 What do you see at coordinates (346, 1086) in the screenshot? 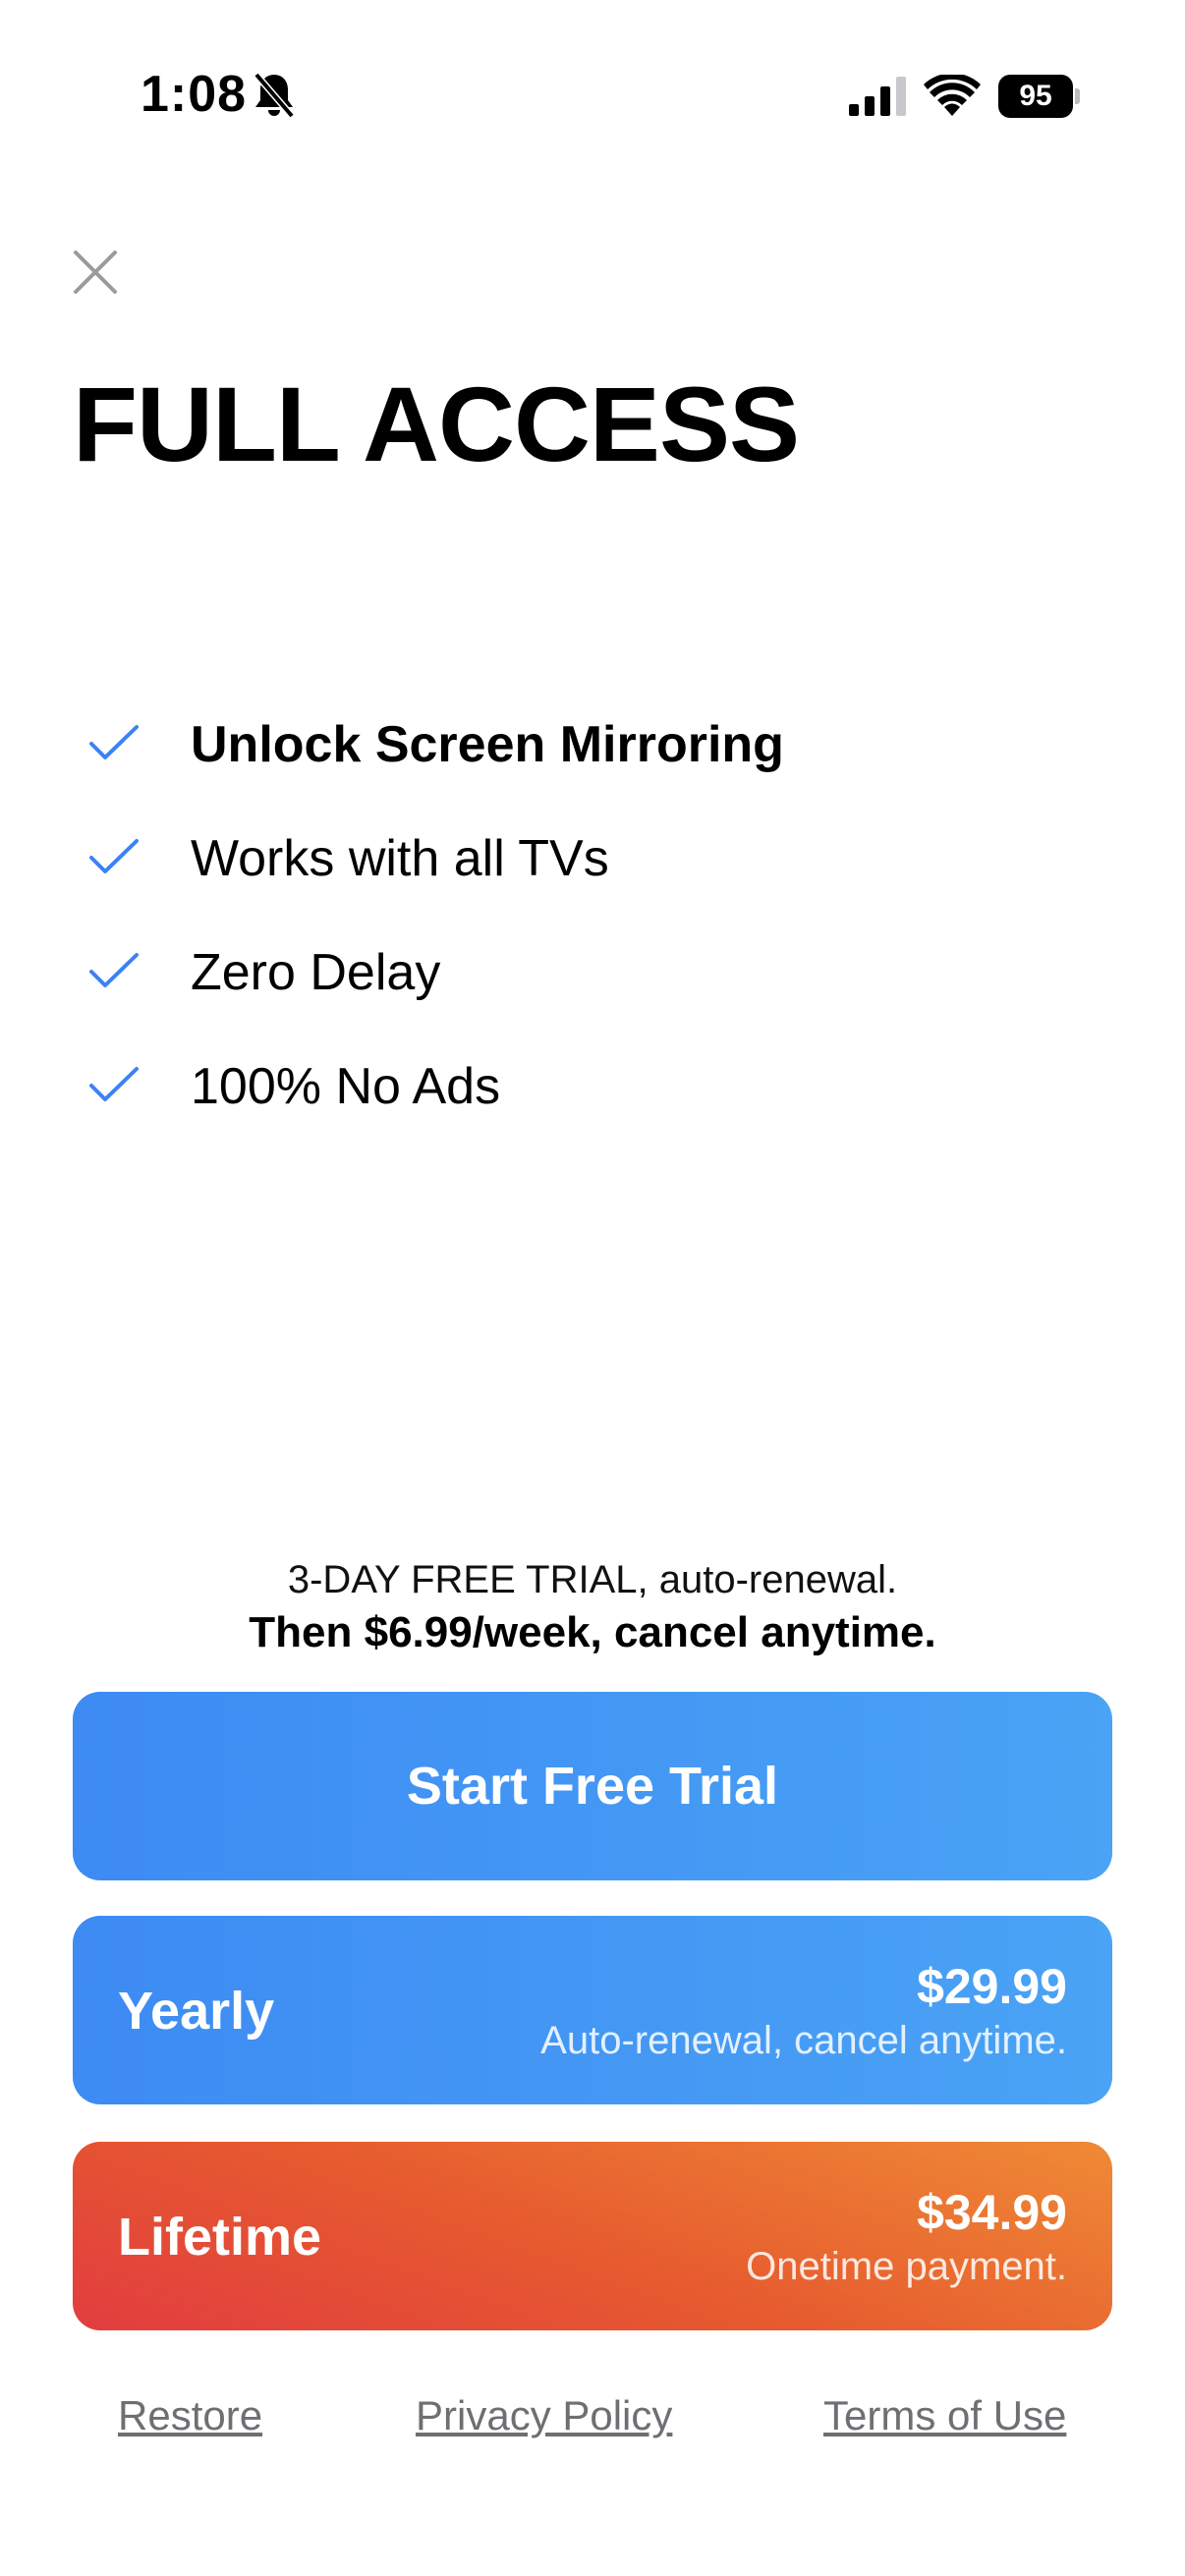
I see `feature-label: 100% No Ads` at bounding box center [346, 1086].